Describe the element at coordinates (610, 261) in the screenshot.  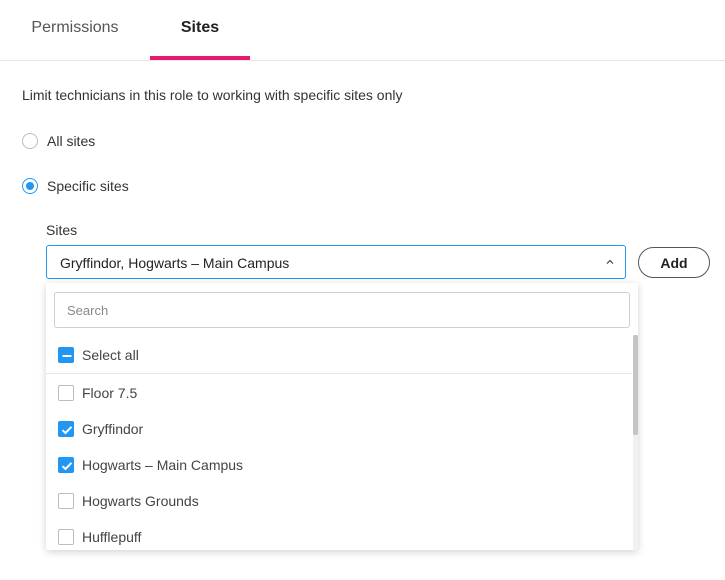
I see `chevron-up-icon` at that location.